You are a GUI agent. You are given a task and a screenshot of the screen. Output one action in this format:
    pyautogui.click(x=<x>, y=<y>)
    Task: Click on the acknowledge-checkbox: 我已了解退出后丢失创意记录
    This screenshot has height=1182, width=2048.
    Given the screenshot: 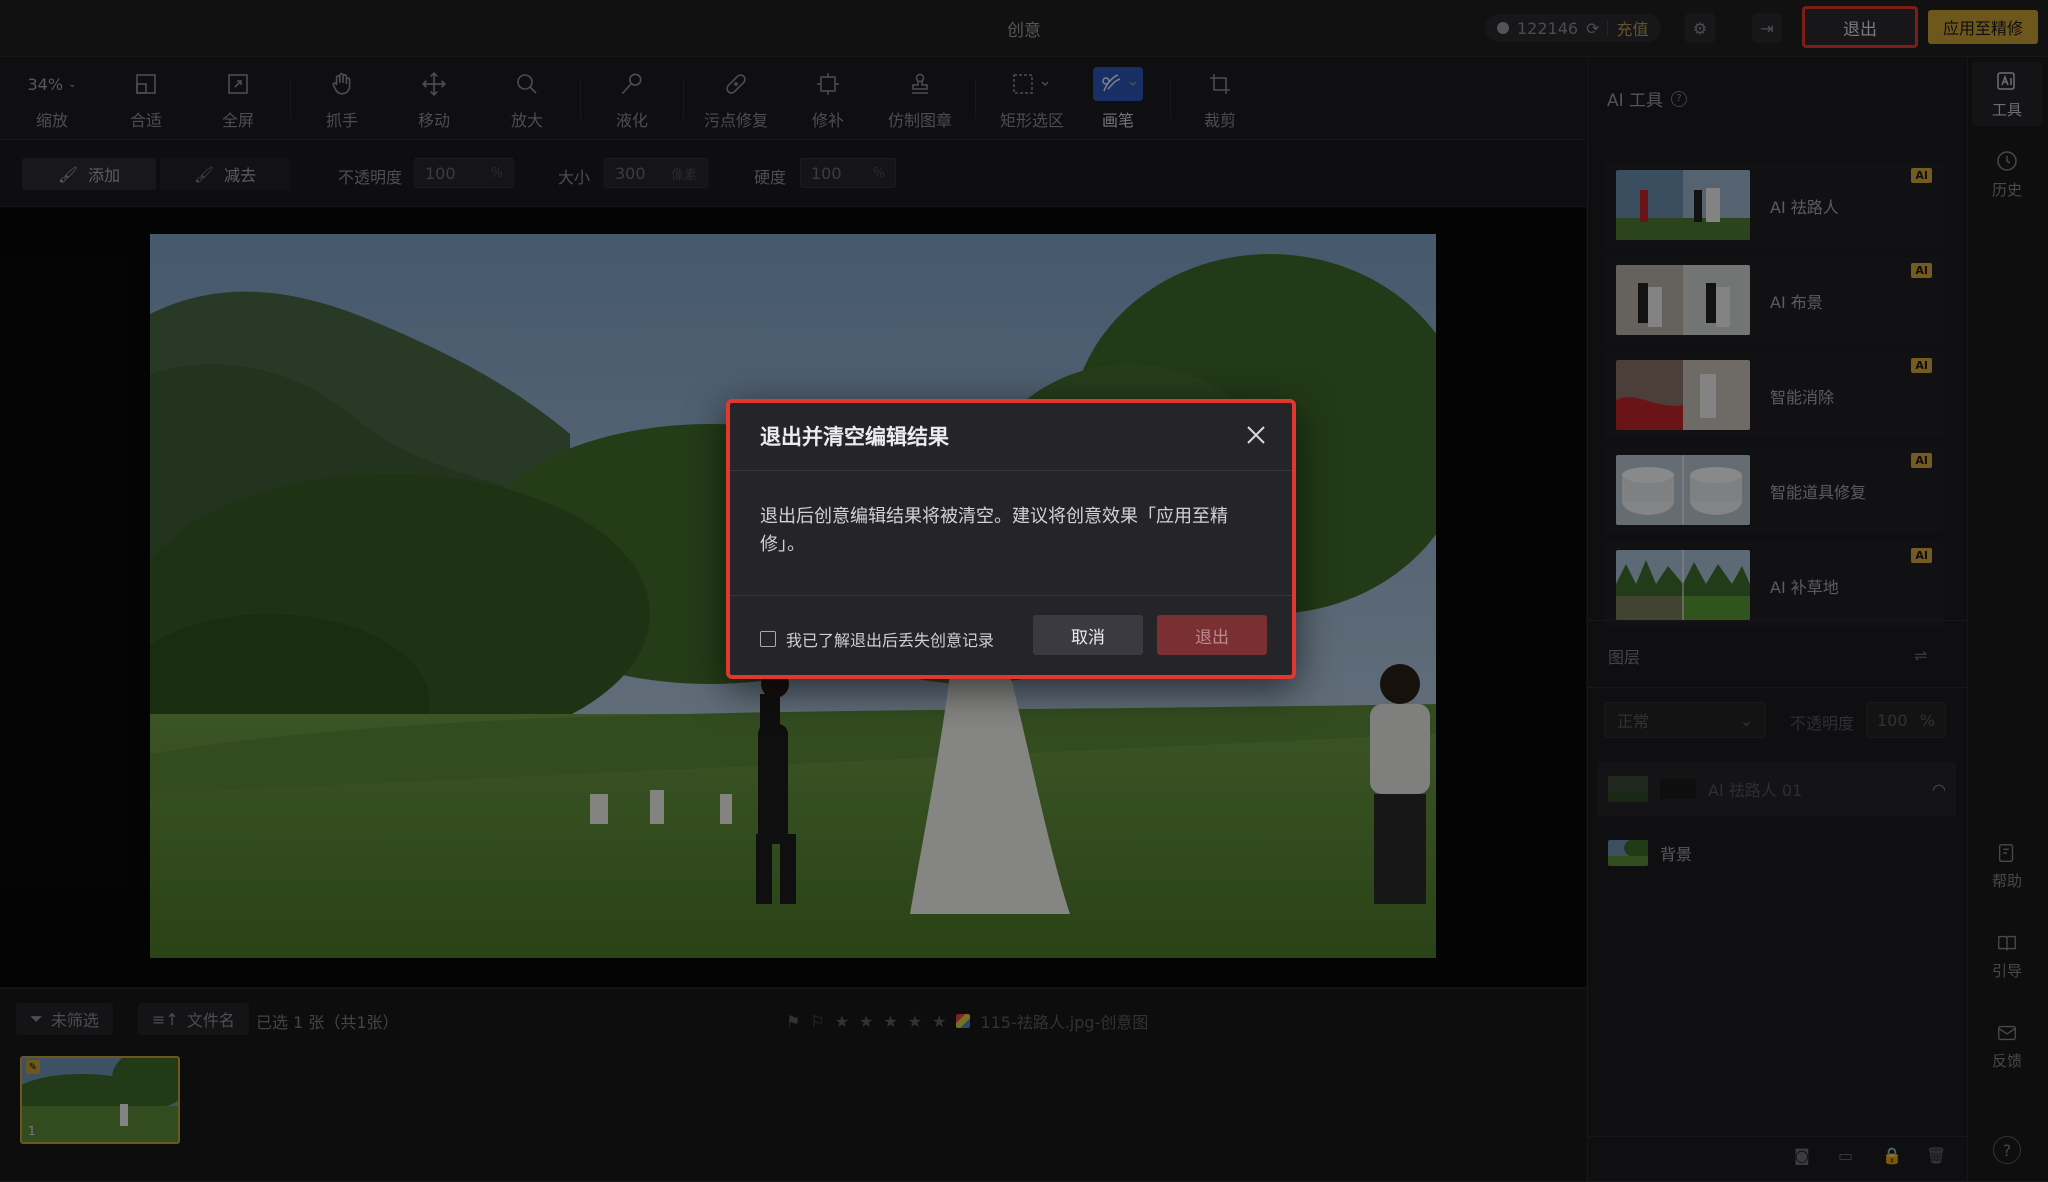 What is the action you would take?
    pyautogui.click(x=877, y=639)
    